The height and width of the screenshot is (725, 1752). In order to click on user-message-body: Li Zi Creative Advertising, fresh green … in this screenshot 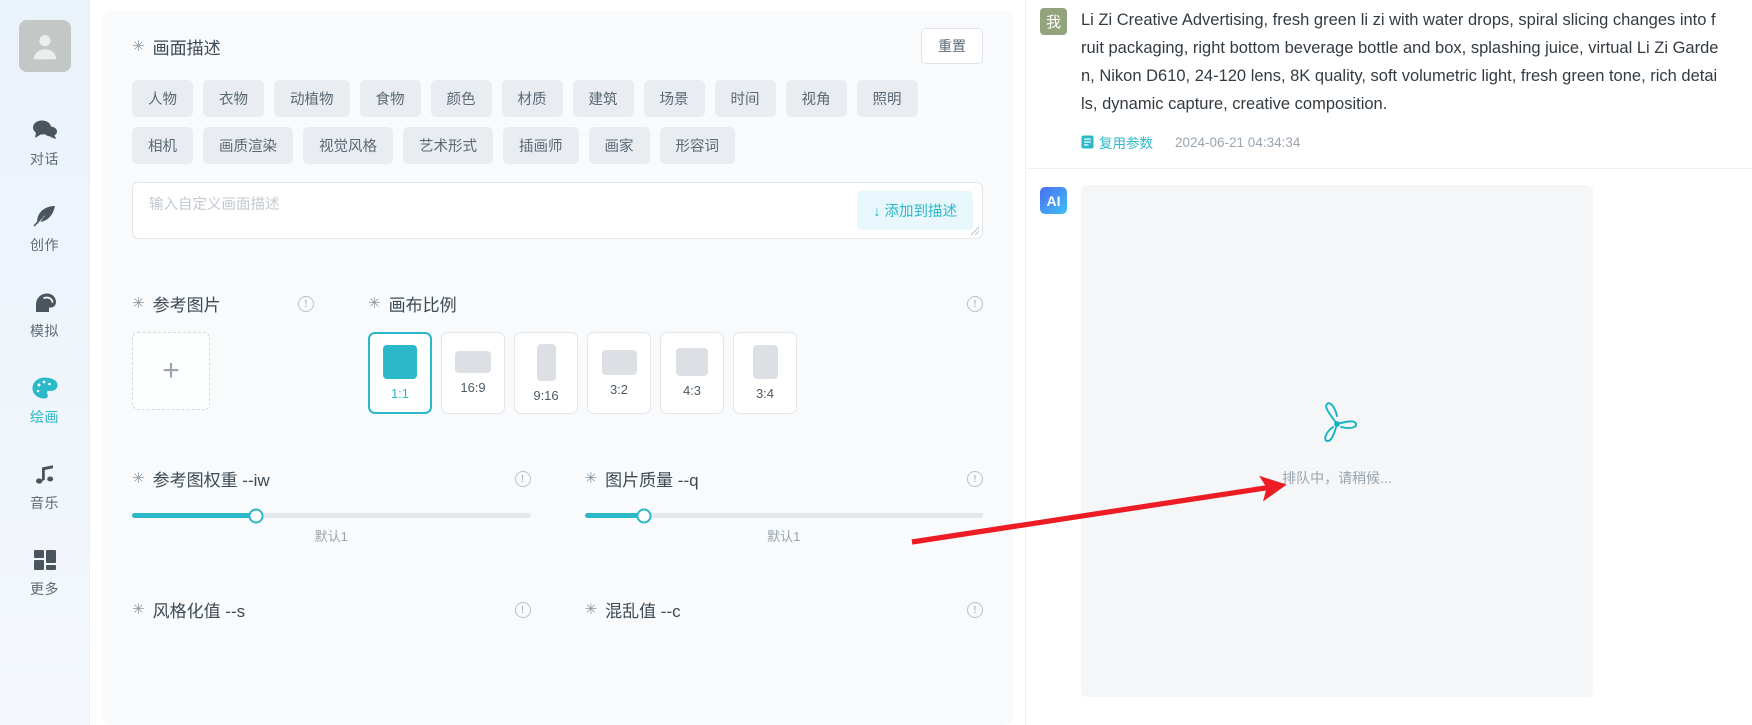, I will do `click(1400, 79)`.